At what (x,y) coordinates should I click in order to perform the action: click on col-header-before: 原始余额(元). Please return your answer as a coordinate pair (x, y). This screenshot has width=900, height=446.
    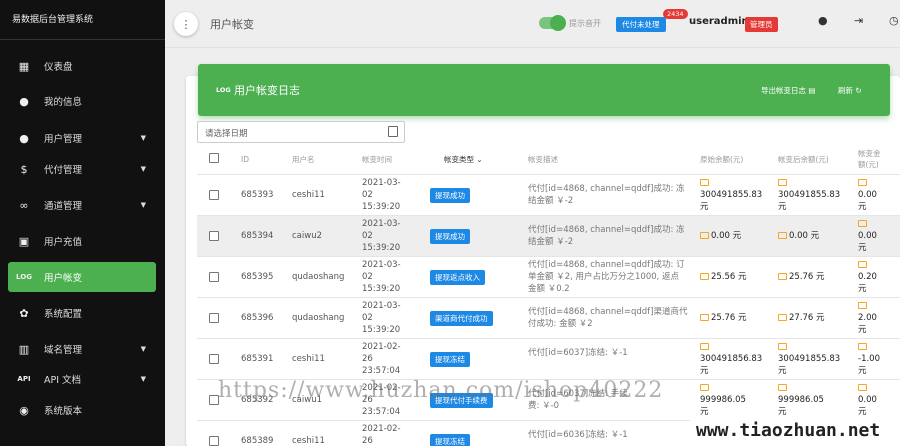
    Looking at the image, I should click on (721, 159).